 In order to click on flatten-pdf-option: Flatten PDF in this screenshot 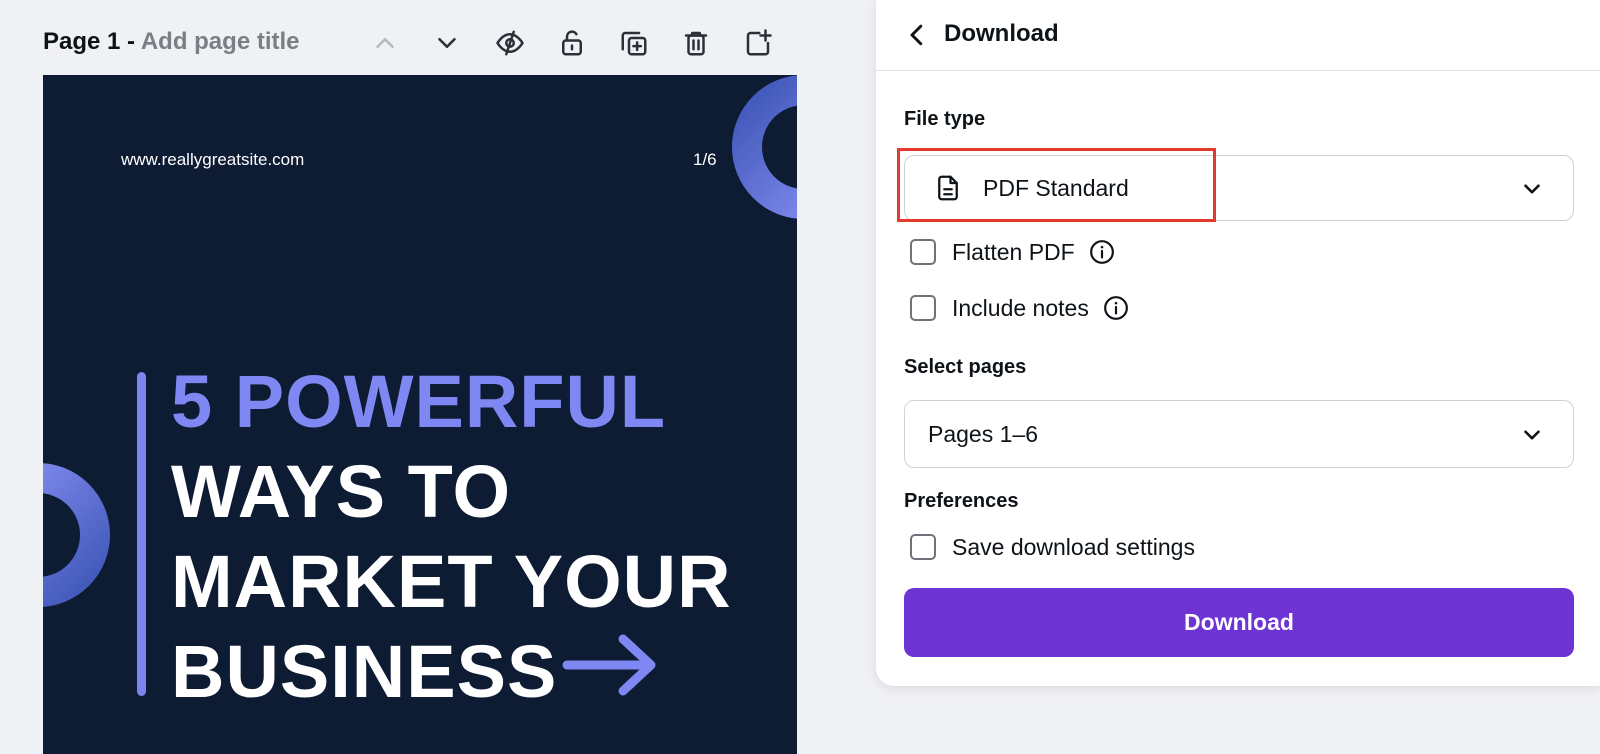, I will do `click(1012, 252)`.